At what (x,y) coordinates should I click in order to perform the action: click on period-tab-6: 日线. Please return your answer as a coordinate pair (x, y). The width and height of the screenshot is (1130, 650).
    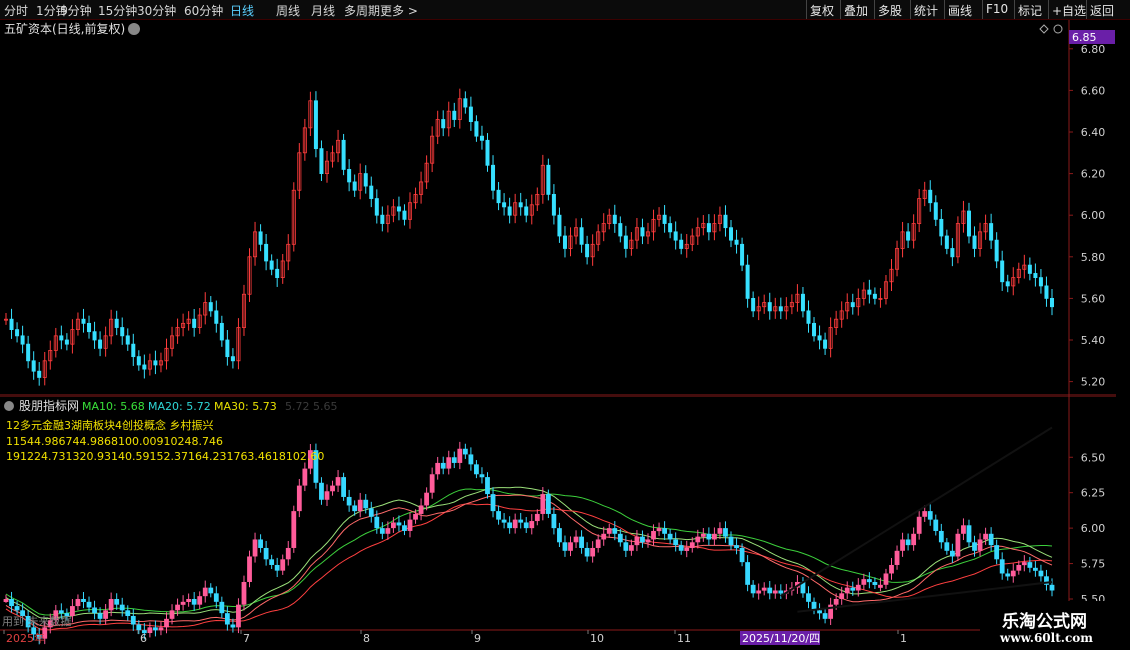
    Looking at the image, I should click on (242, 10).